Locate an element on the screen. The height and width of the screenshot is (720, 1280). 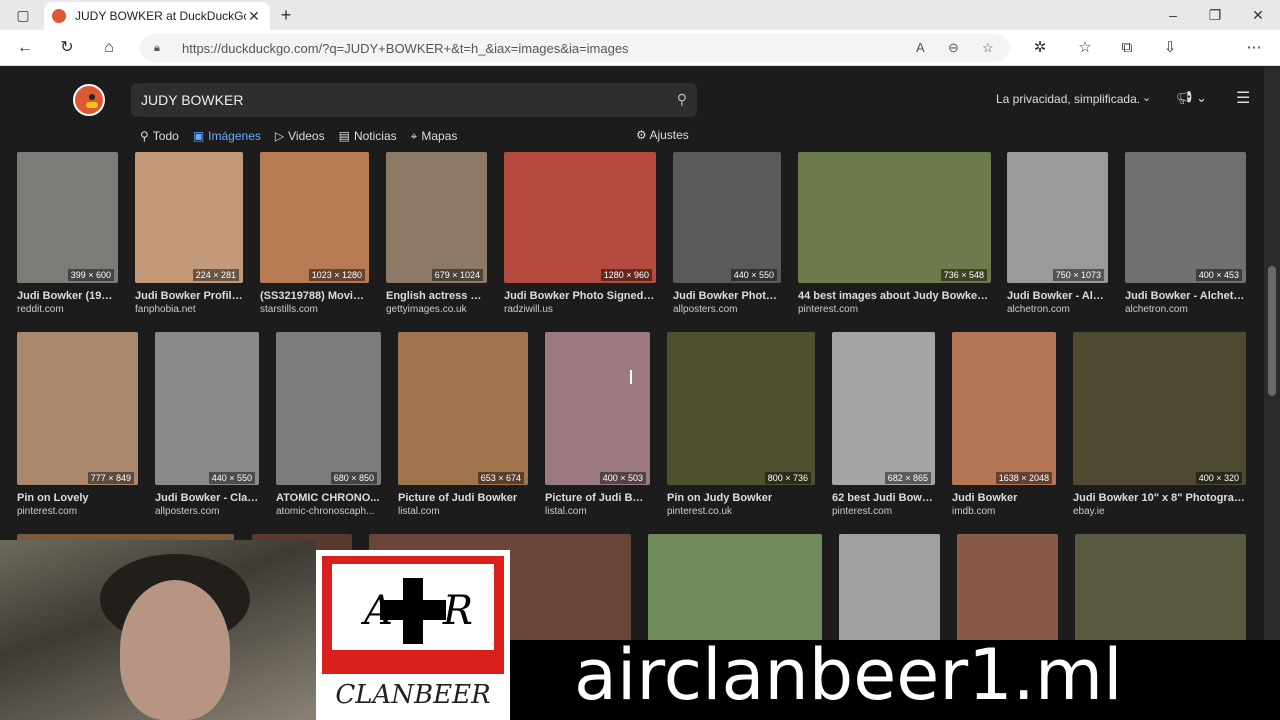
megaphone-icon: 📢︎ ⌄ is located at coordinates (1191, 98).